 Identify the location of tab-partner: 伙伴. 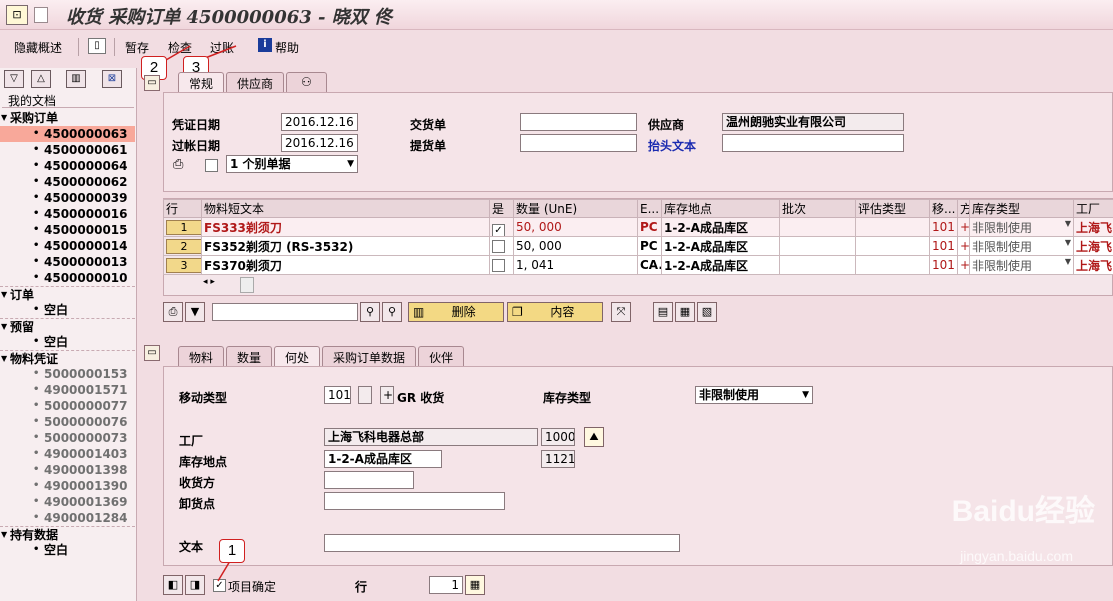
(441, 356).